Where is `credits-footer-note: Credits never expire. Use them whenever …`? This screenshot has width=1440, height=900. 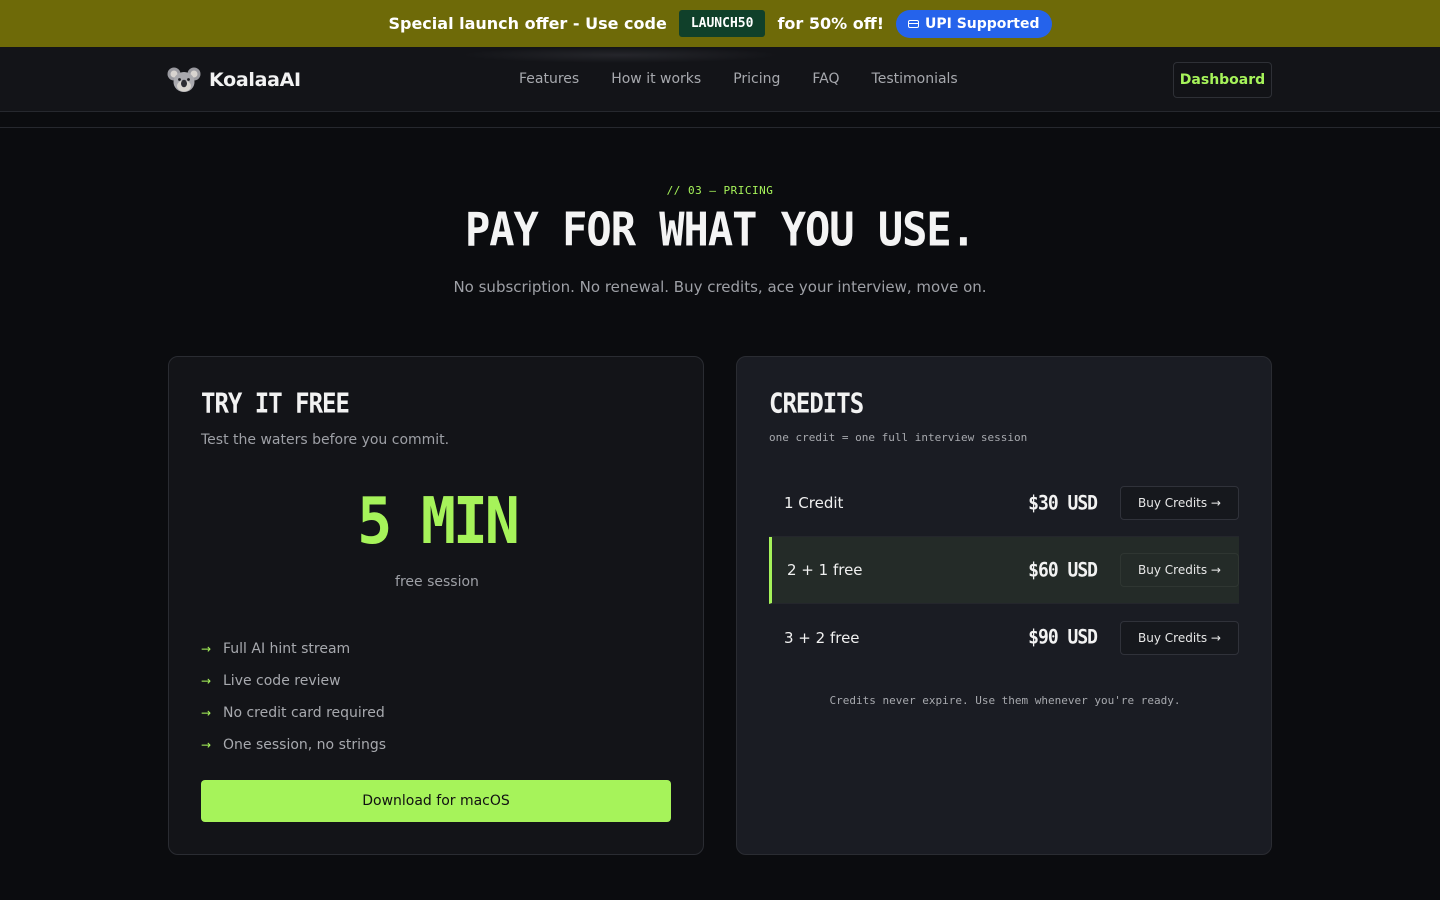 credits-footer-note: Credits never expire. Use them whenever … is located at coordinates (1005, 700).